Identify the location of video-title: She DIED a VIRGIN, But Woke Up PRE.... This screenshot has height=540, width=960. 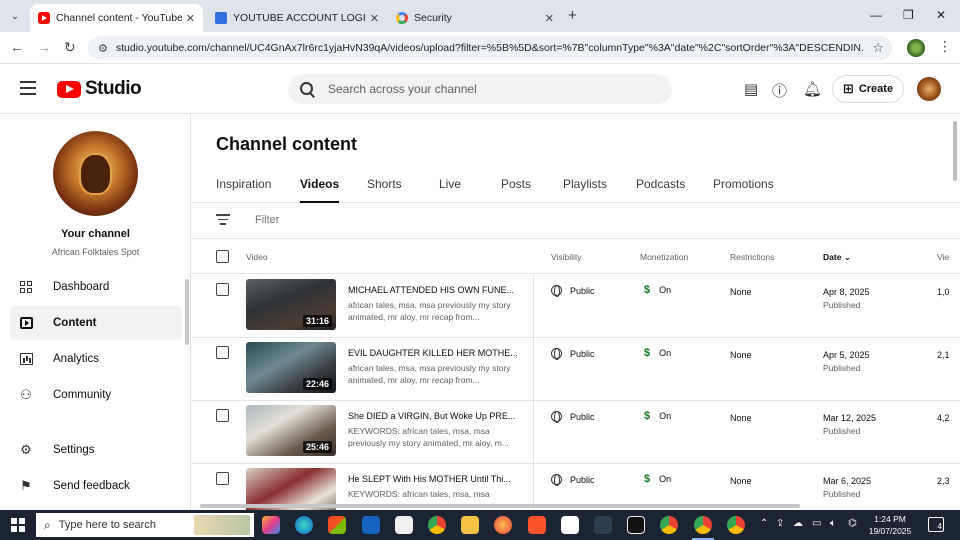
(434, 416).